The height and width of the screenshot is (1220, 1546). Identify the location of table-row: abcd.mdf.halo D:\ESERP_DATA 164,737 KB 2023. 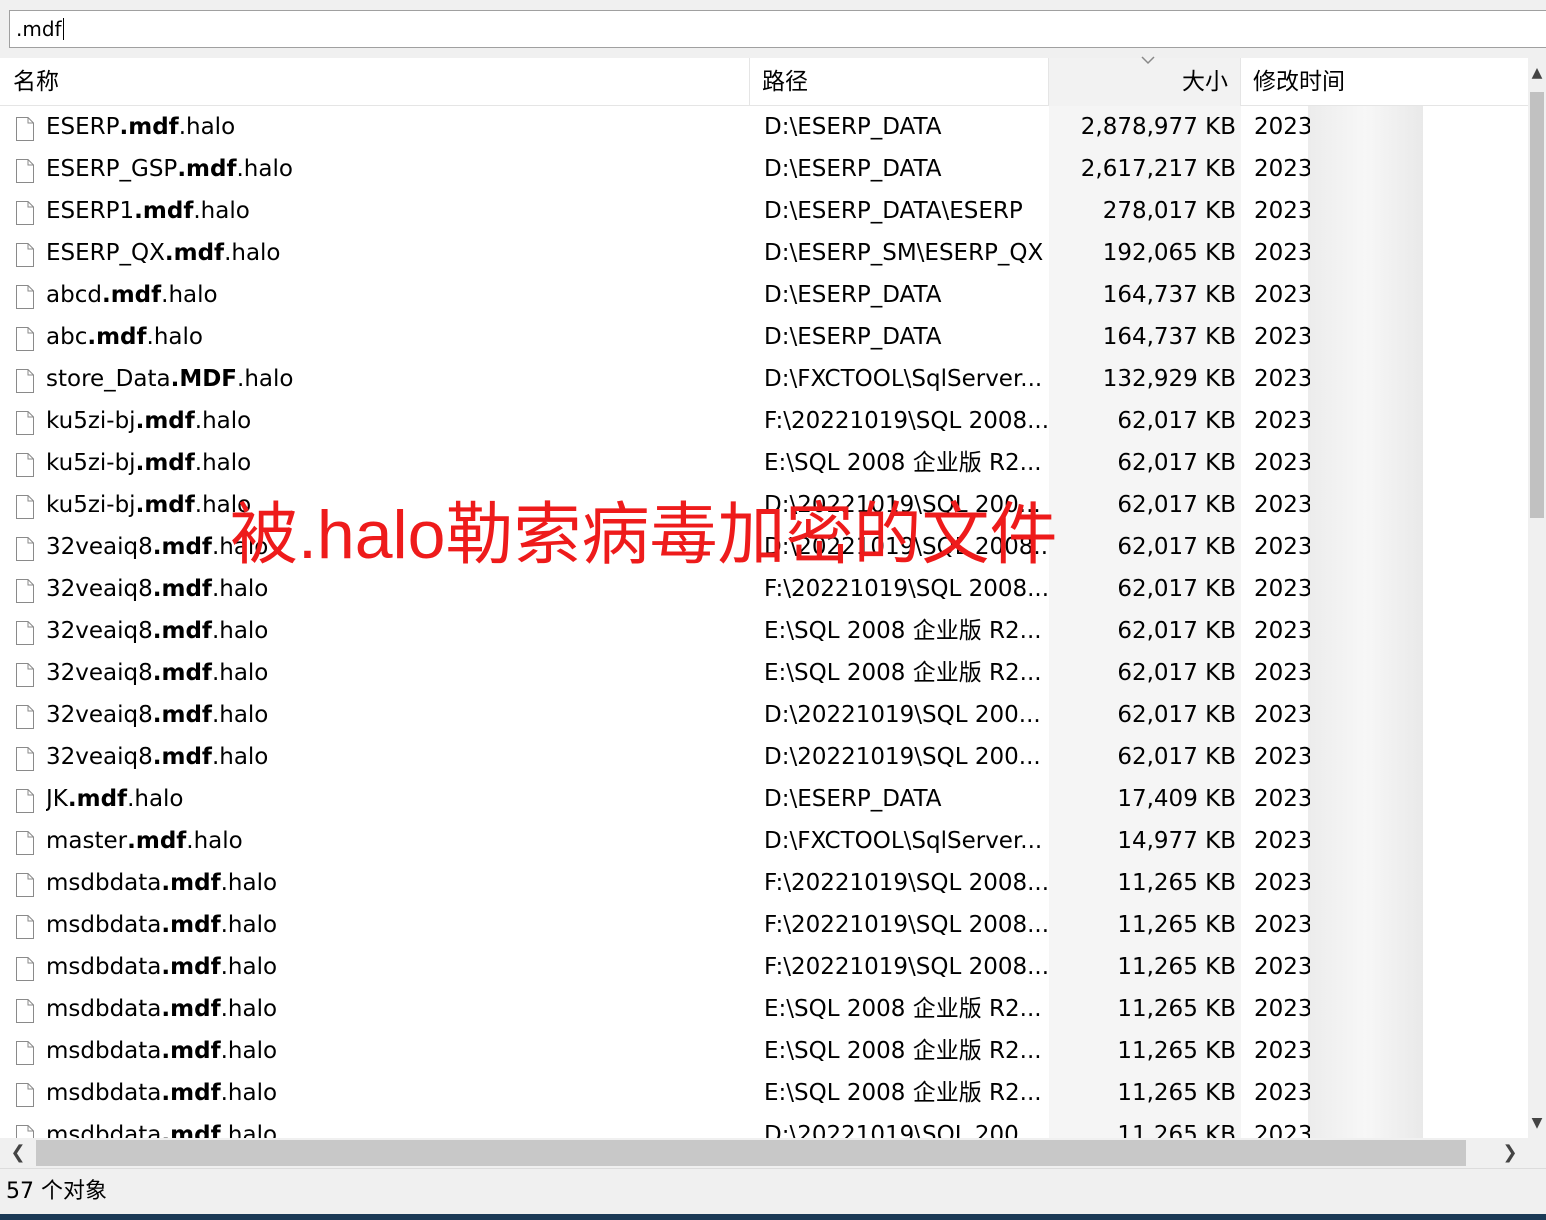
(764, 295).